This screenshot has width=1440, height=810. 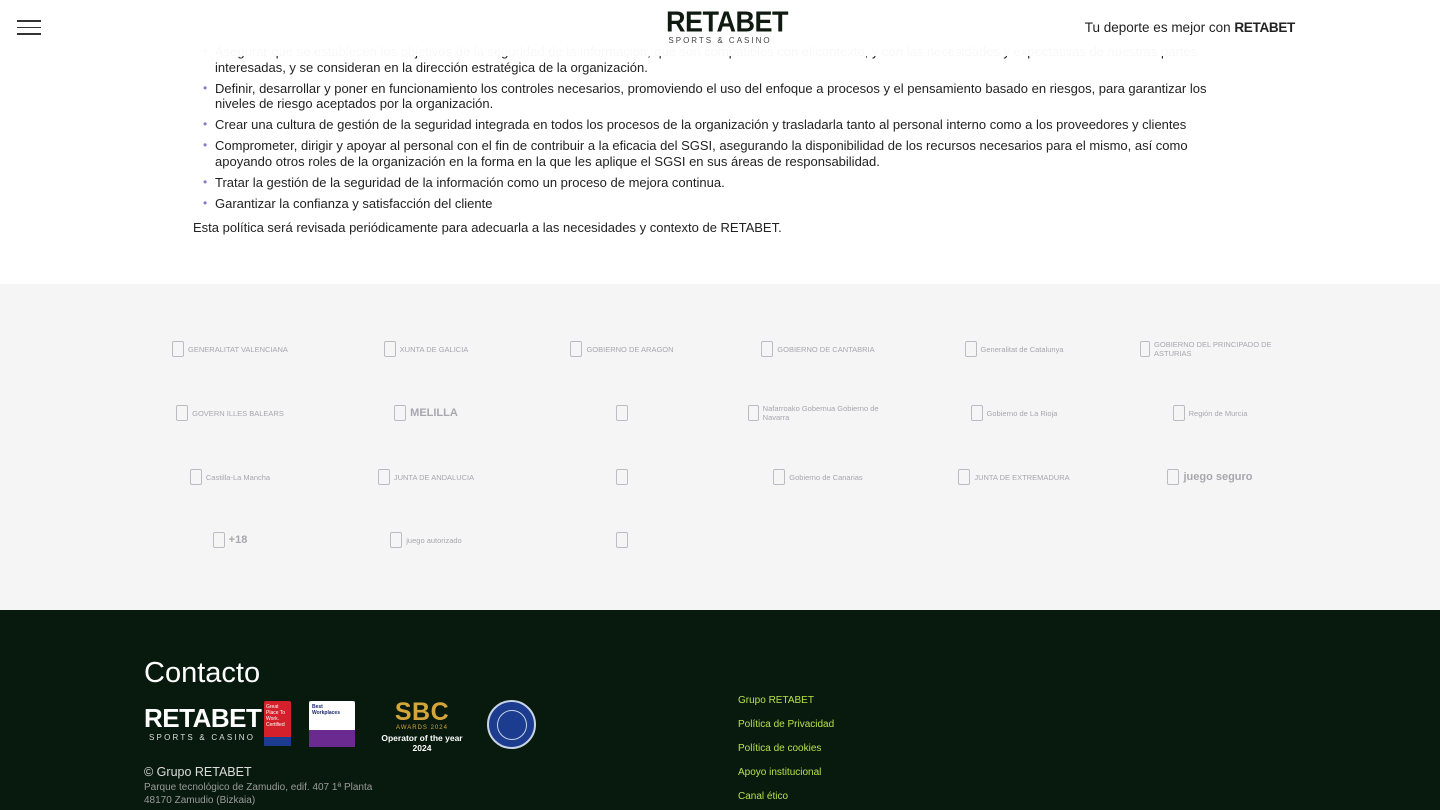 I want to click on autoprohibicion-logo, so click(x=622, y=540).